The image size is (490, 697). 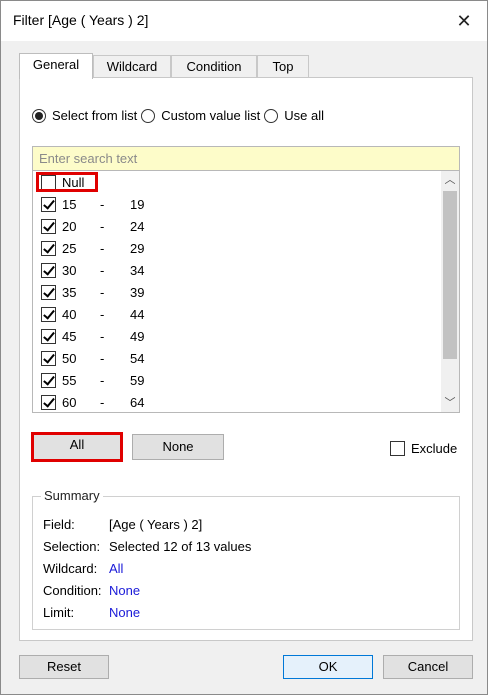 I want to click on list-item: 40 - 44, so click(x=92, y=314).